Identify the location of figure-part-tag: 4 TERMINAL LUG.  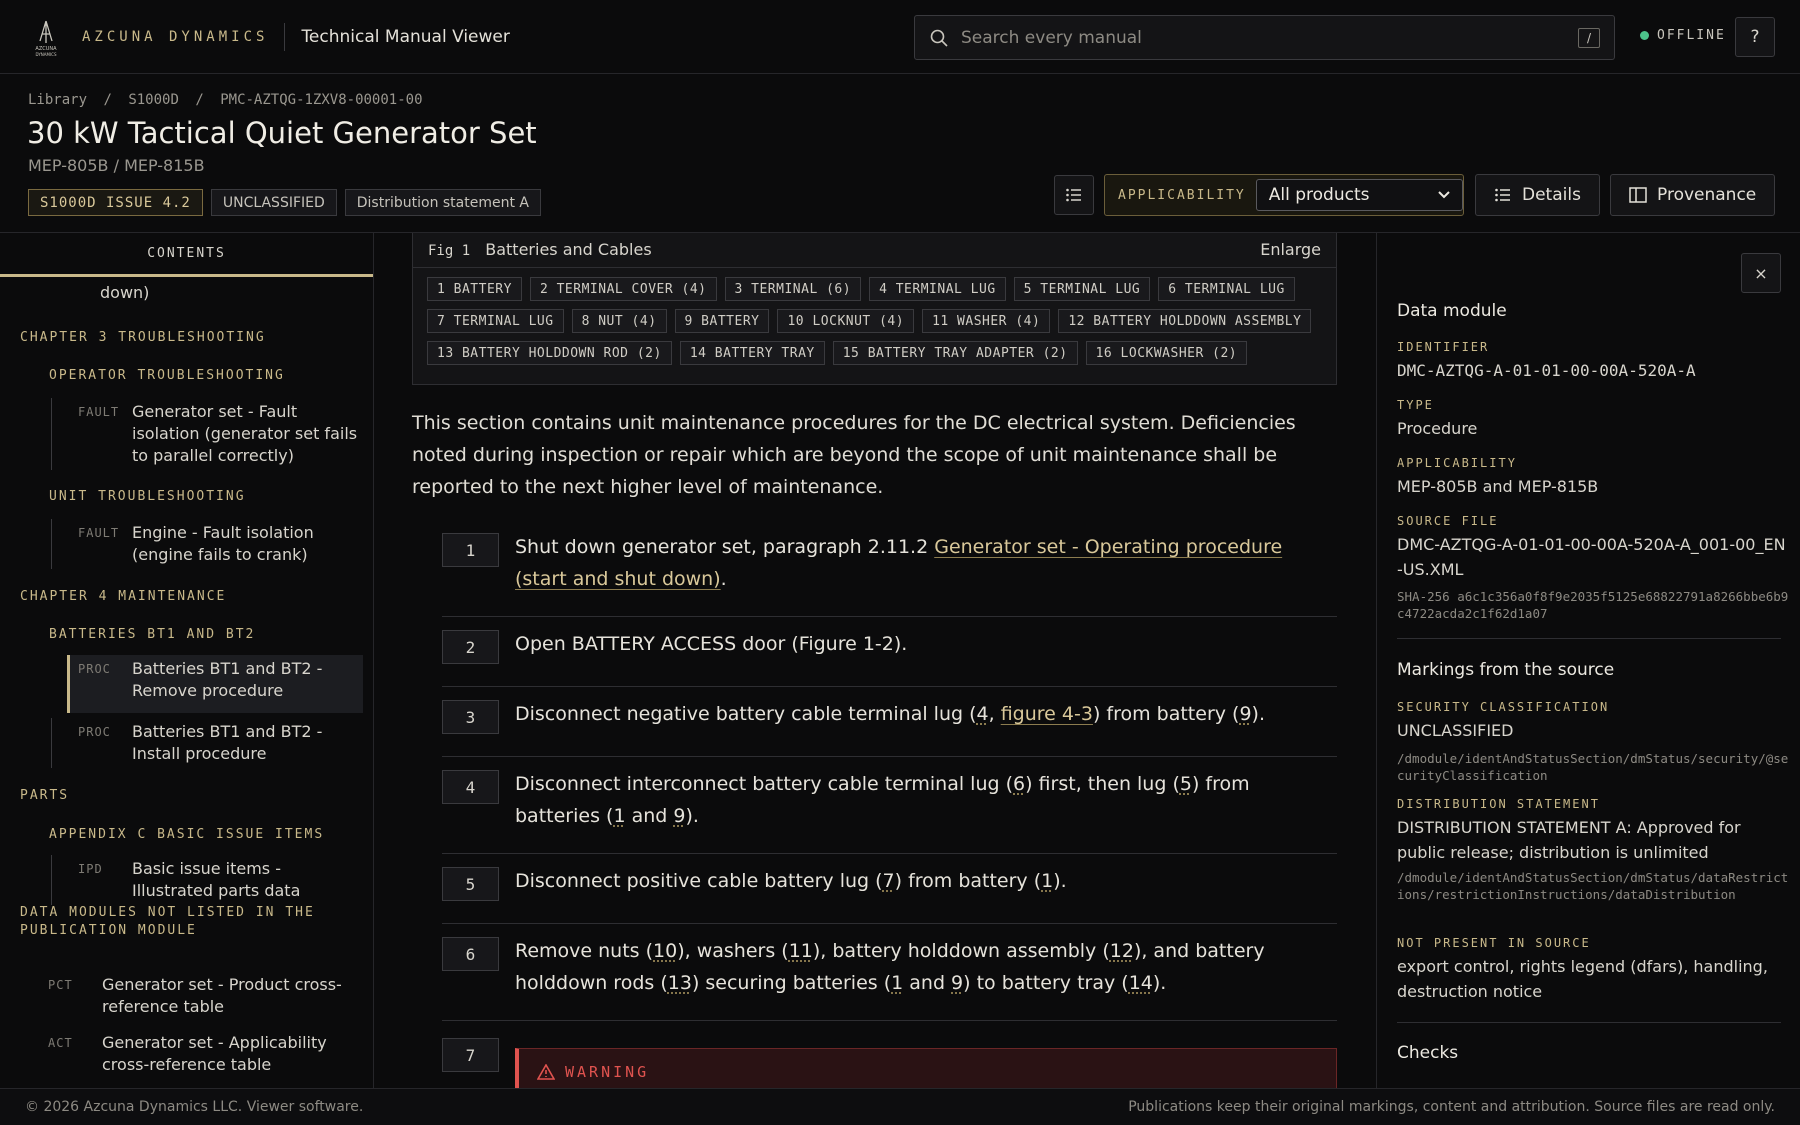
(937, 289).